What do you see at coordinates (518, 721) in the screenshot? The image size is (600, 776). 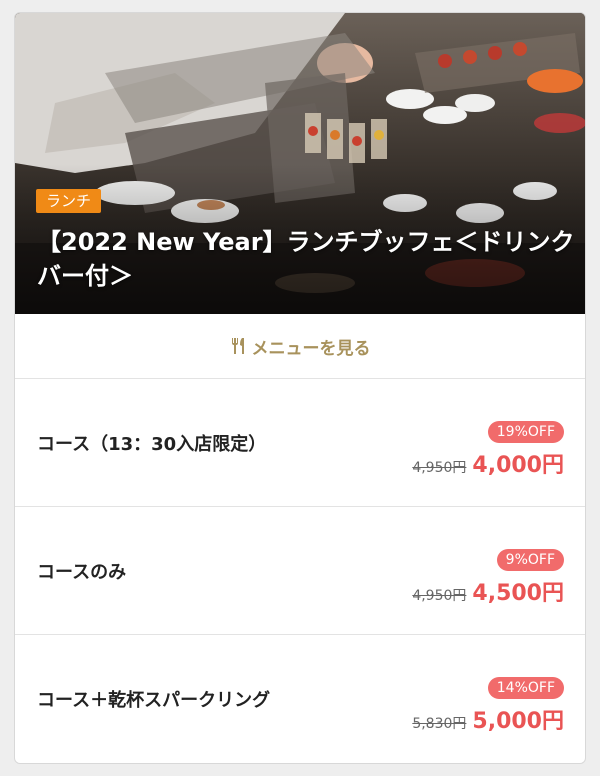 I see `sale-price: 5,000円` at bounding box center [518, 721].